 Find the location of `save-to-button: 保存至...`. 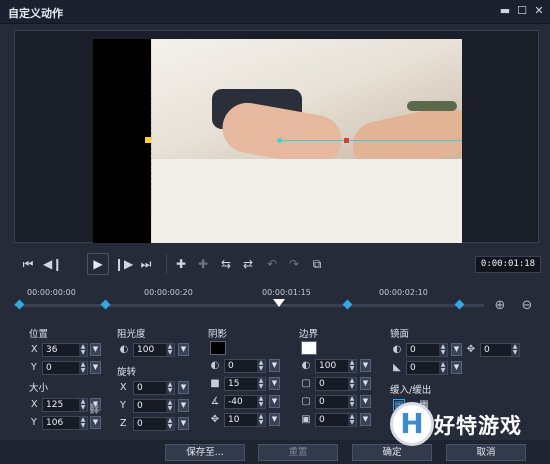

save-to-button: 保存至... is located at coordinates (205, 452).